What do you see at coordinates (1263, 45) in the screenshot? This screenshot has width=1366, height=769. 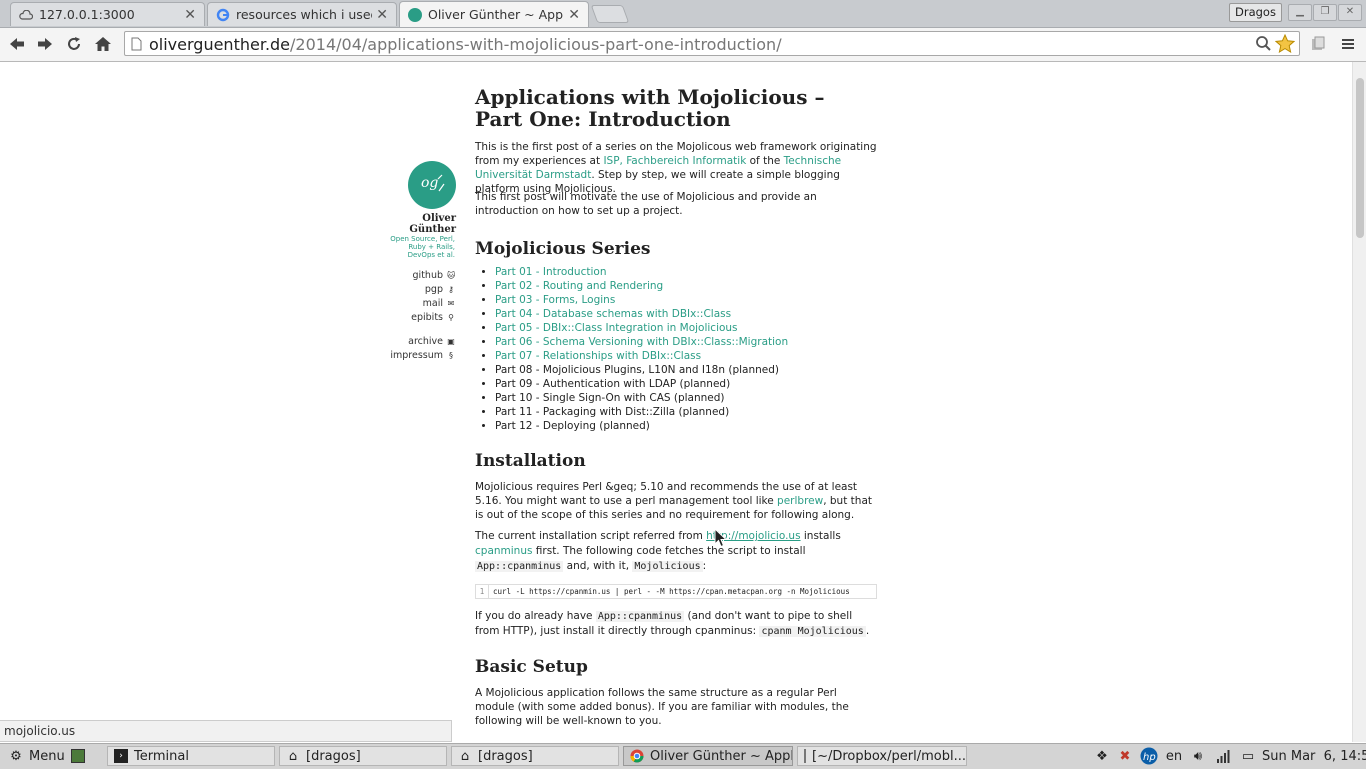 I see `zoom-search-icon` at bounding box center [1263, 45].